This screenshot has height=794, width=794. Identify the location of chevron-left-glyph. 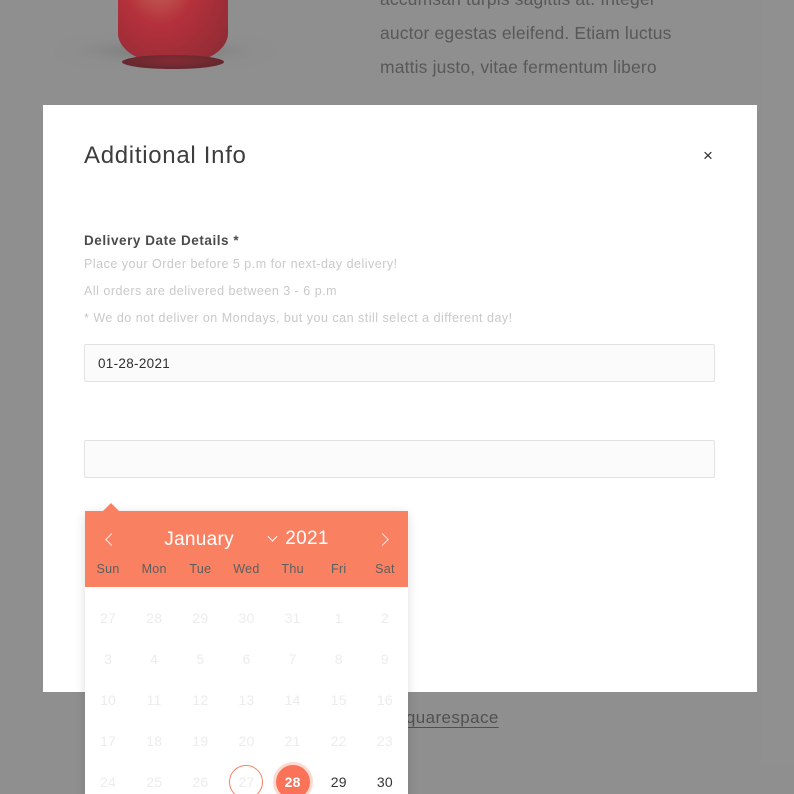
(111, 539).